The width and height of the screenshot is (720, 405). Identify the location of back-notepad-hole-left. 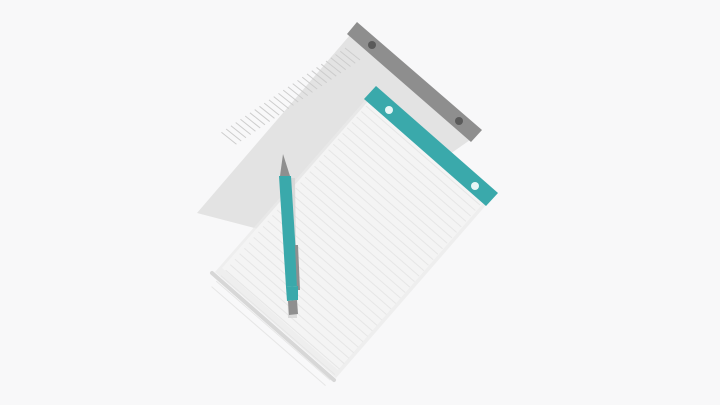
(372, 45).